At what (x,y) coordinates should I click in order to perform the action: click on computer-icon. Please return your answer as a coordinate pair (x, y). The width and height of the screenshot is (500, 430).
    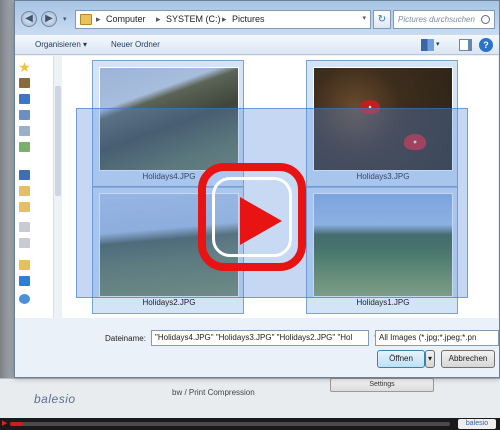
    Looking at the image, I should click on (24, 175).